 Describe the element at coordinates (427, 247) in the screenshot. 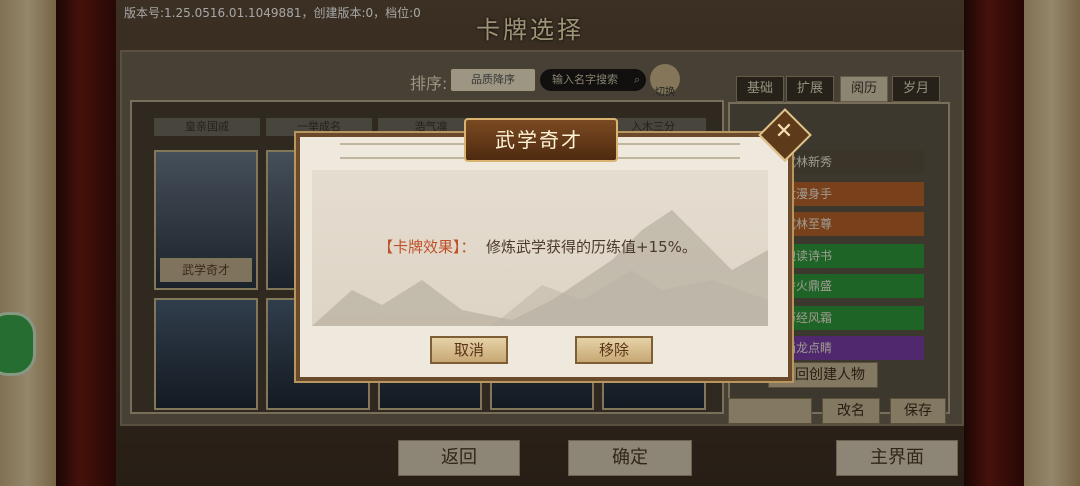

I see `effect-label: 【卡牌效果】：` at that location.